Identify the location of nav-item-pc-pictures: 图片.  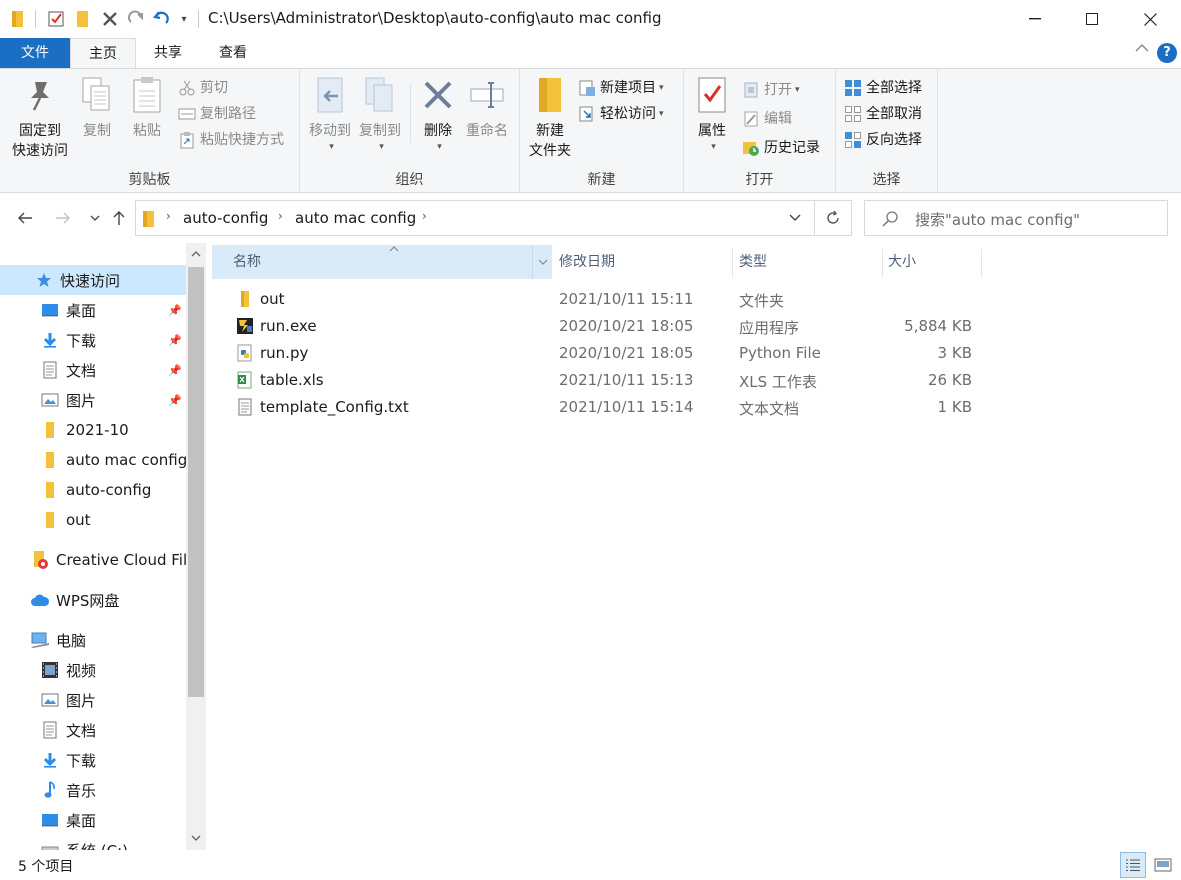
(93, 700).